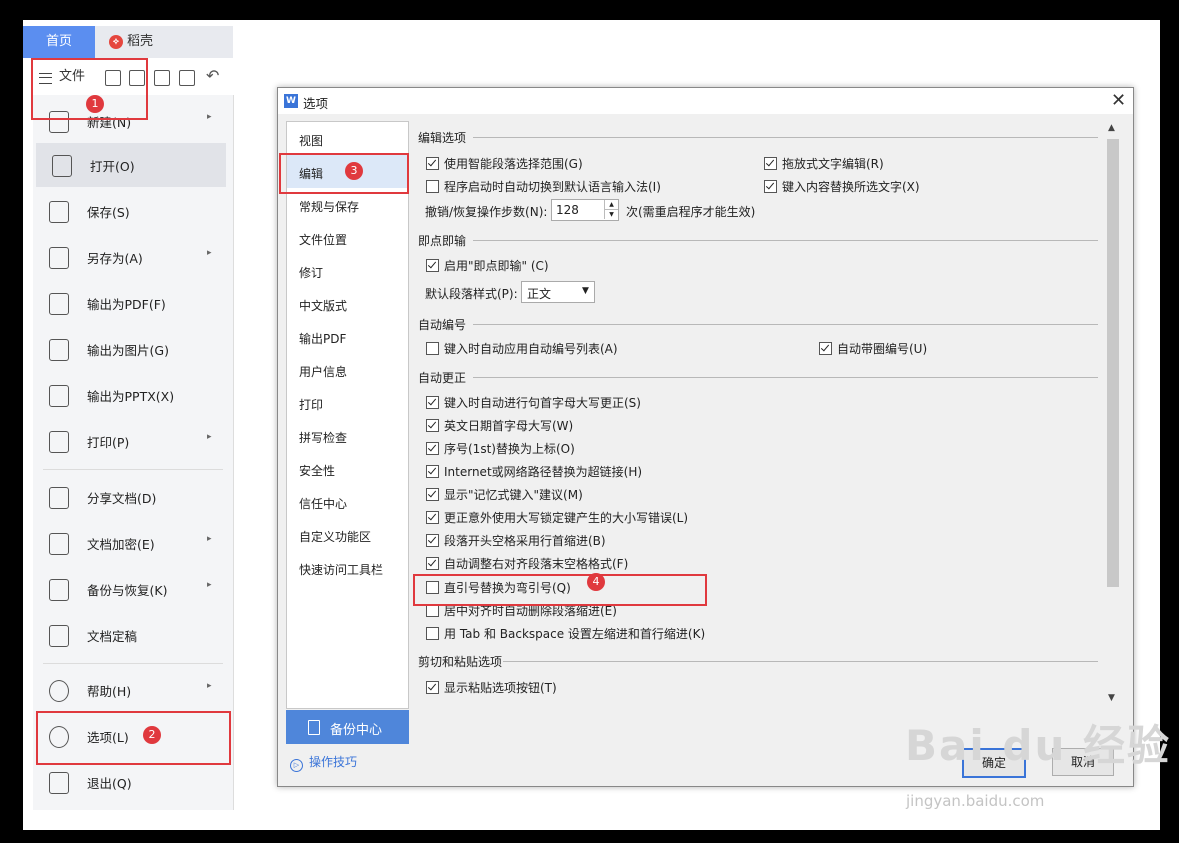 The image size is (1179, 843). I want to click on checkbox-replace-selection: 键入内容替换所选文字(X), so click(842, 186).